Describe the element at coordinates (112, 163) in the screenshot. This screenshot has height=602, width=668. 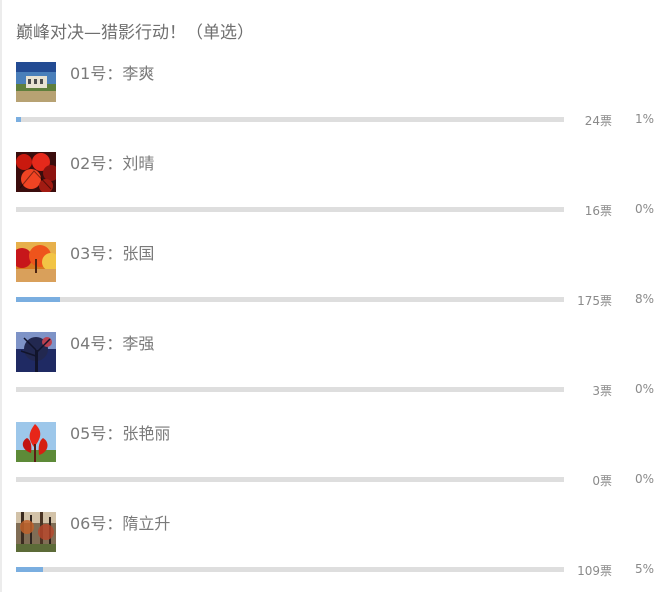
I see `option-label: 02号：刘晴` at that location.